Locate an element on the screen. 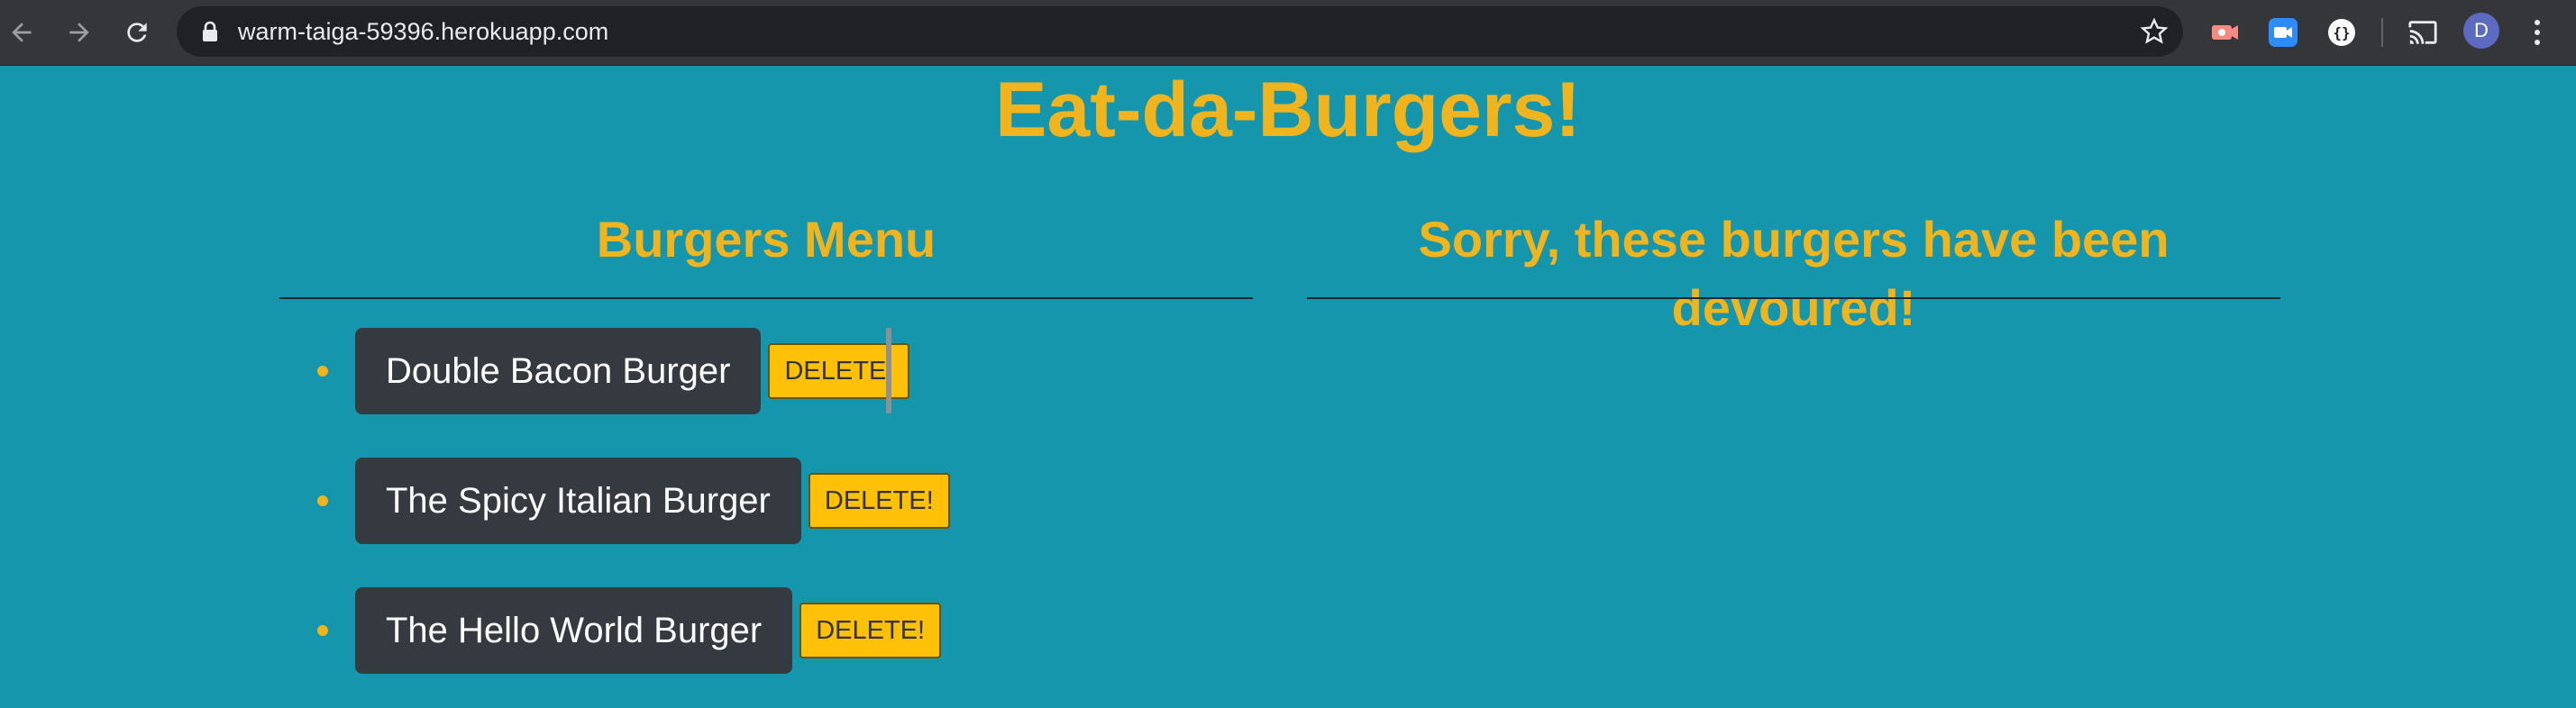 This screenshot has height=708, width=2576. more-menu-icon is located at coordinates (2537, 32).